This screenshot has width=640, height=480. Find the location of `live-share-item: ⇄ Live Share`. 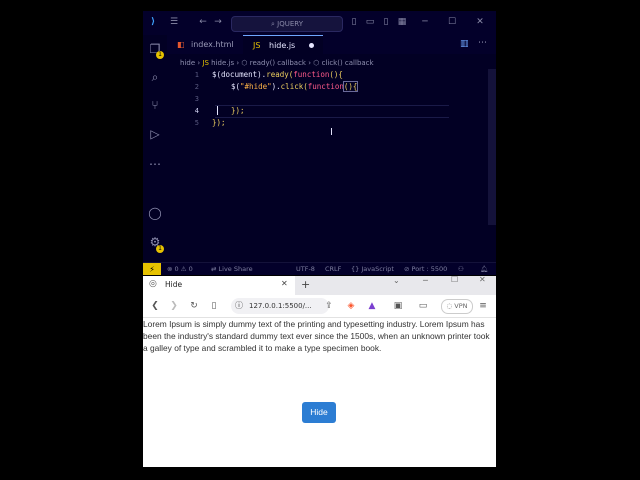

live-share-item: ⇄ Live Share is located at coordinates (232, 269).